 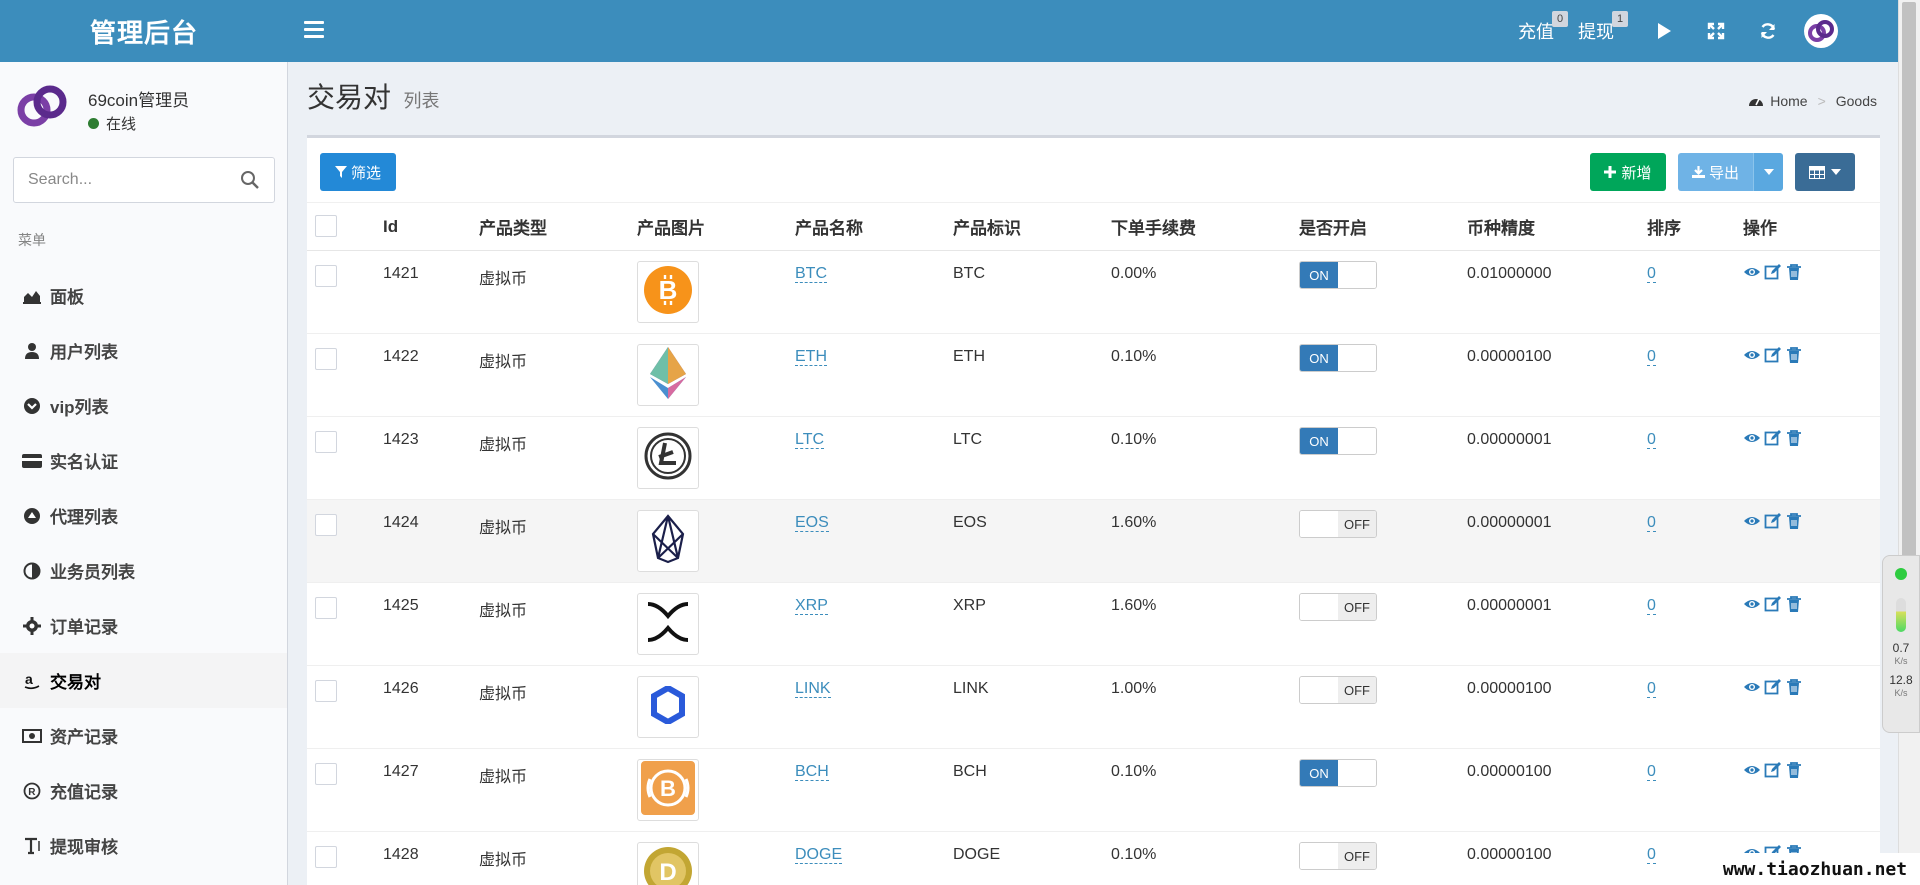 I want to click on cell-name-editable: BCH, so click(x=812, y=772).